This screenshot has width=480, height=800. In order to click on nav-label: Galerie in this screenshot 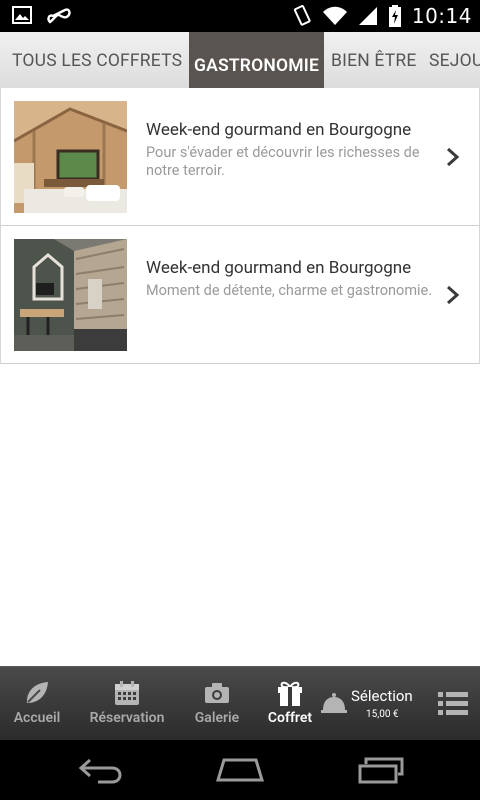, I will do `click(217, 718)`.